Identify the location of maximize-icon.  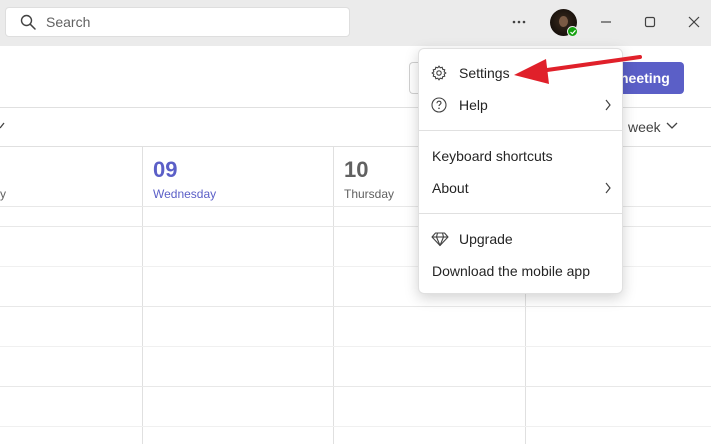
(650, 22).